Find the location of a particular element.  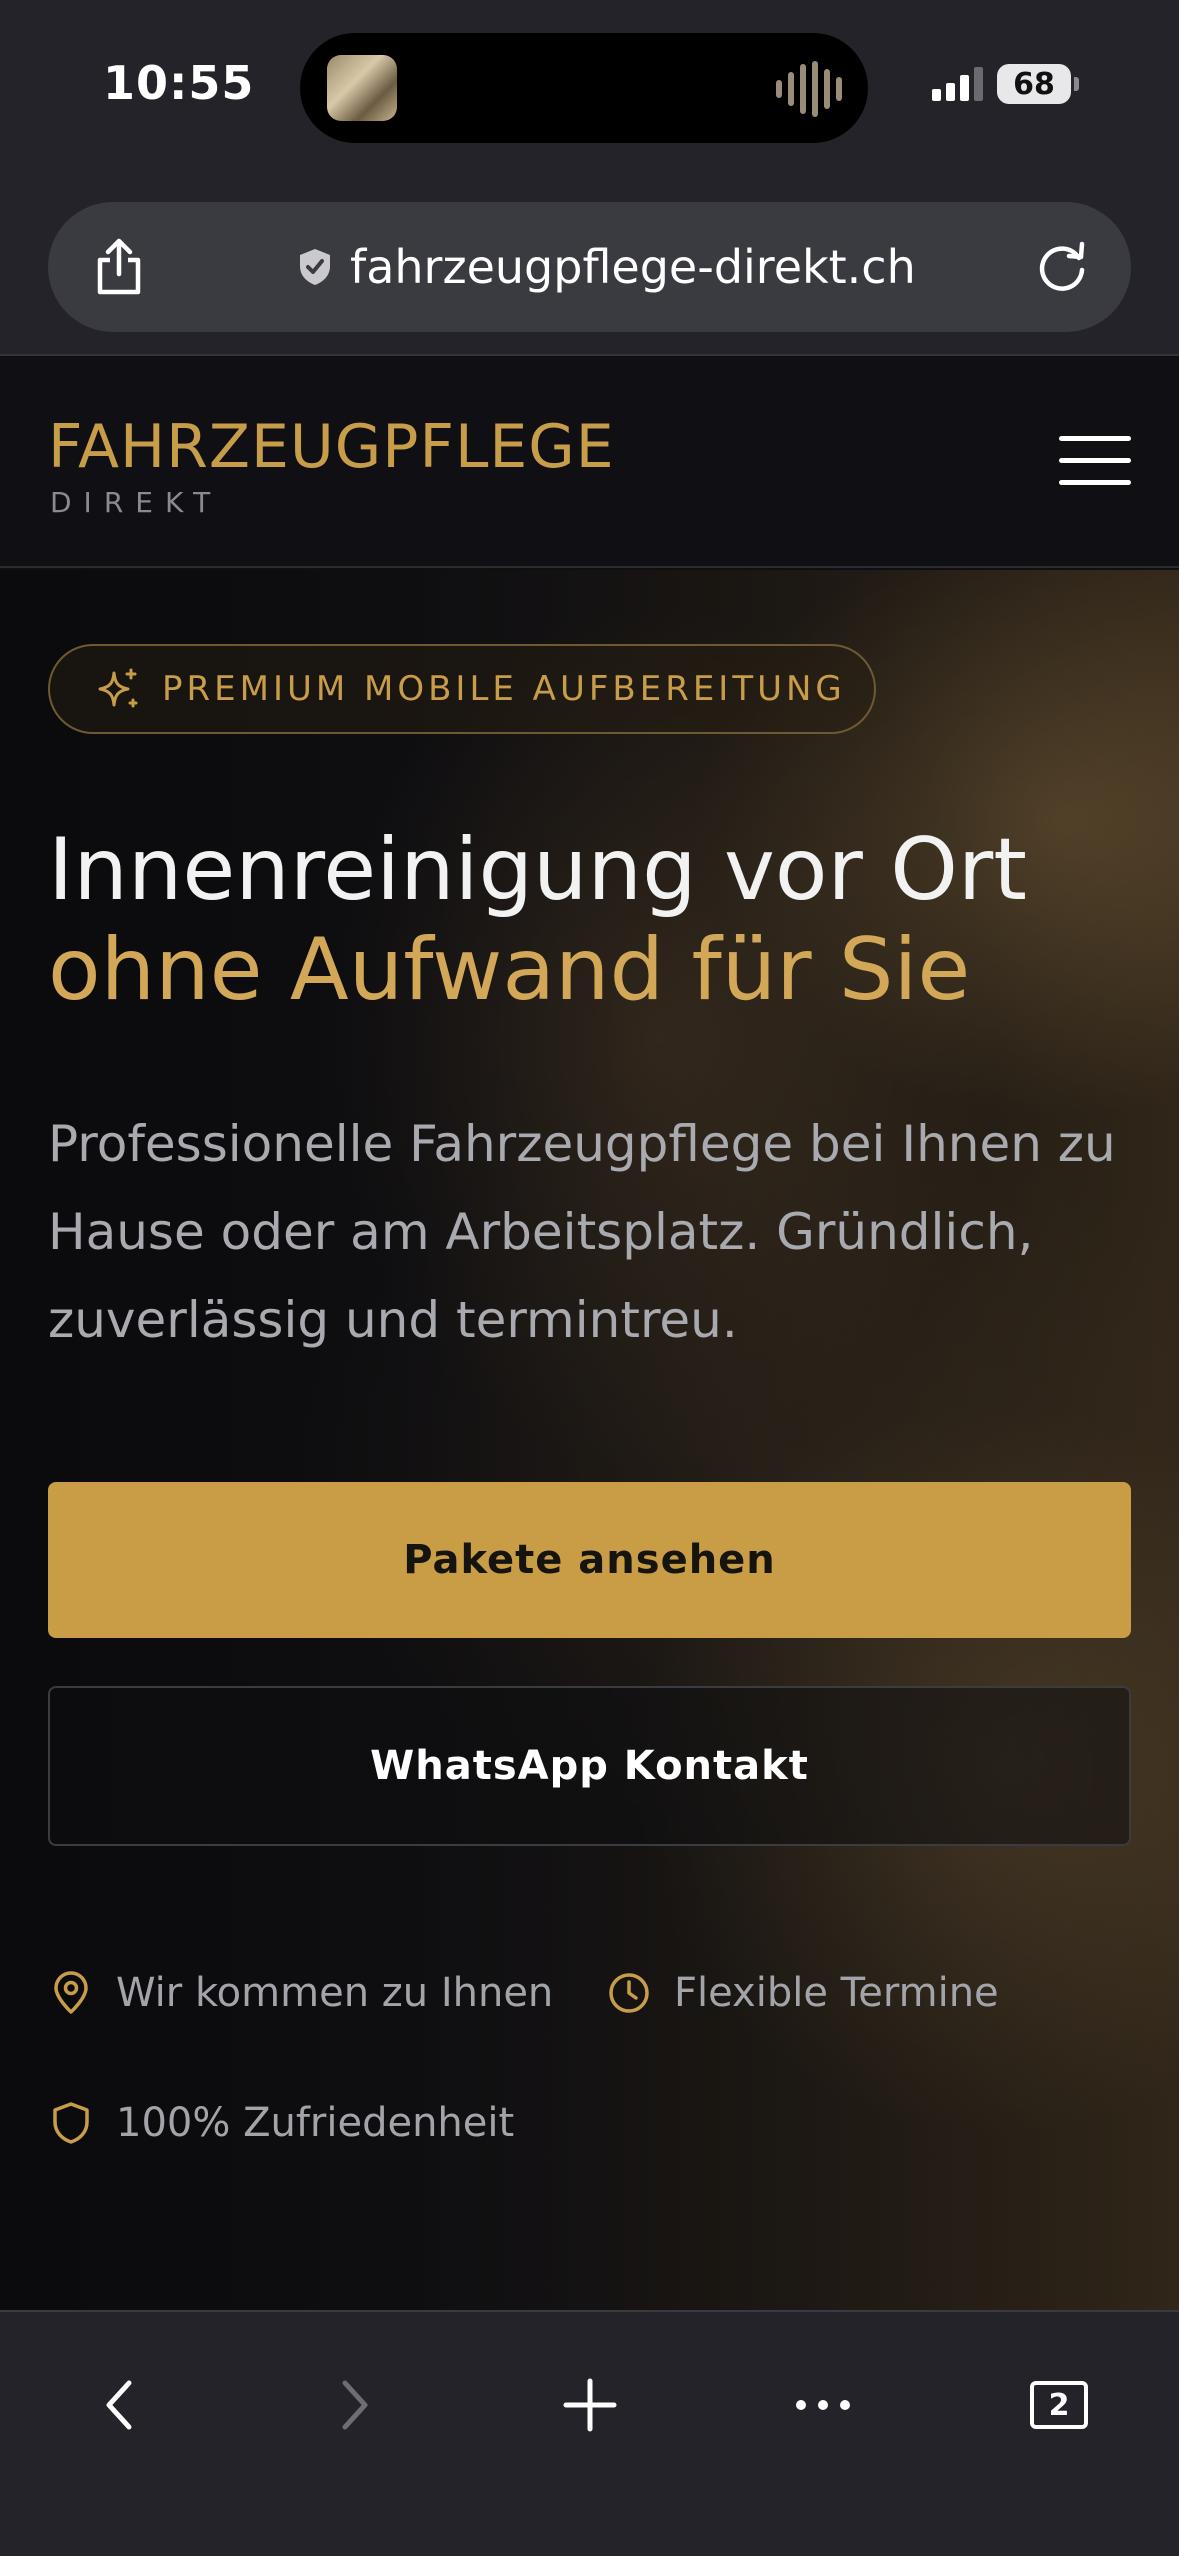

battery-icon: 68 is located at coordinates (1038, 84).